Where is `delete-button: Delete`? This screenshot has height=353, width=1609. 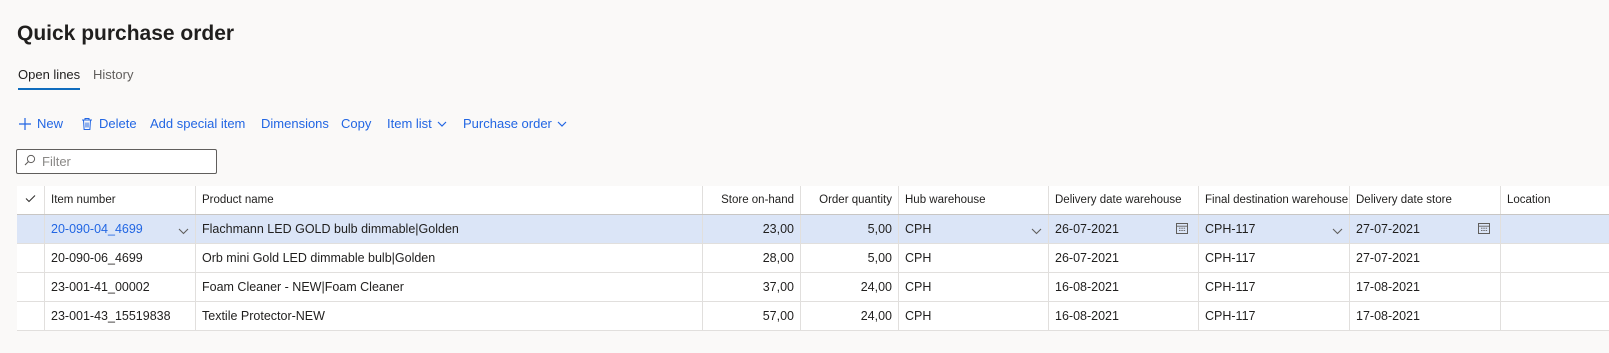 delete-button: Delete is located at coordinates (109, 123).